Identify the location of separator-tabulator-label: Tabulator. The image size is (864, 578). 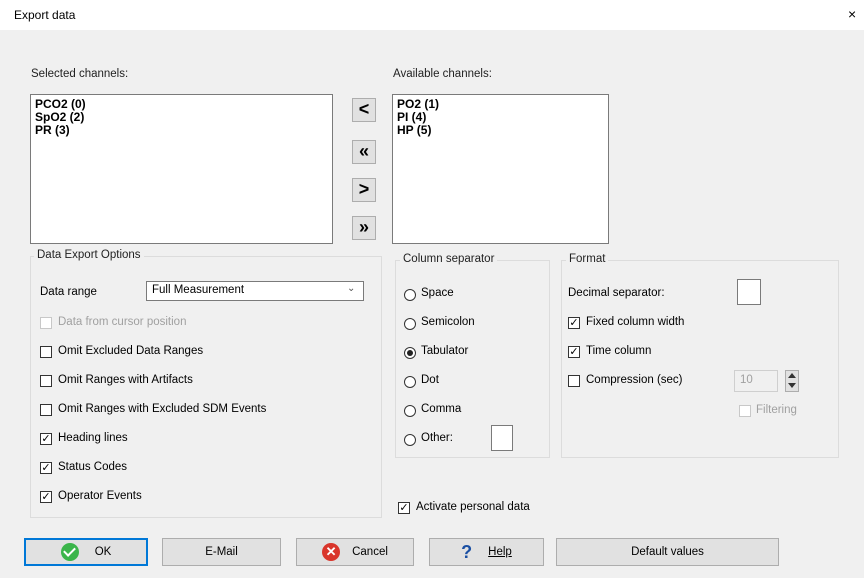
(445, 351).